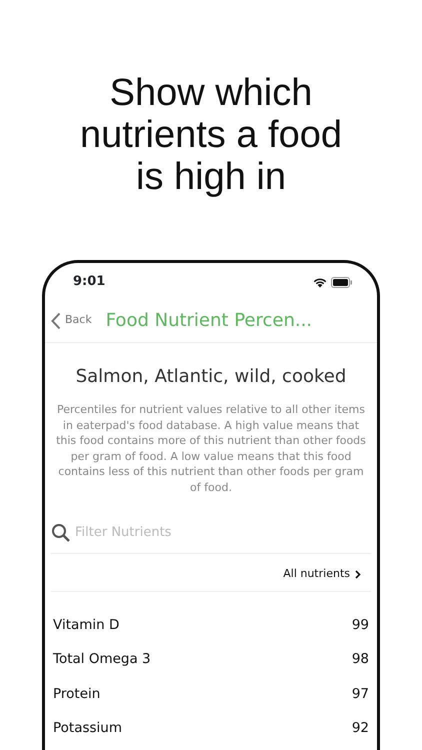  Describe the element at coordinates (211, 135) in the screenshot. I see `headline: Show which nutrients a food is high in` at that location.